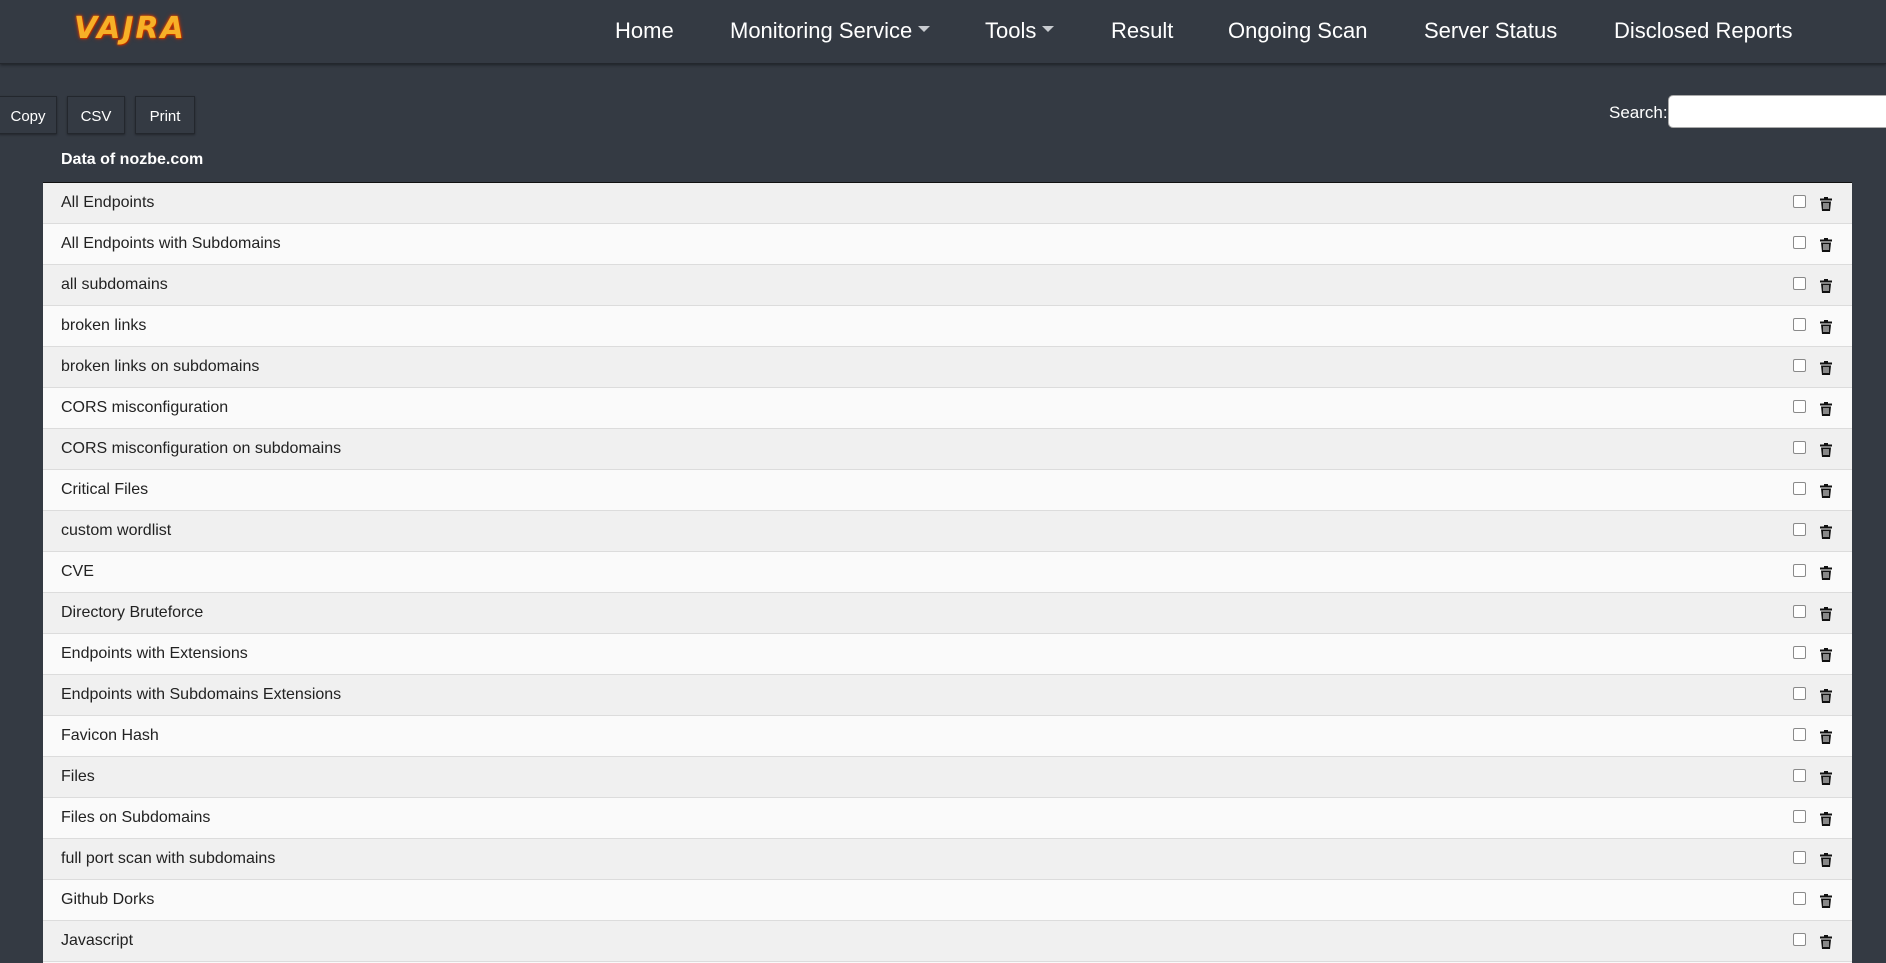 This screenshot has width=1886, height=963. Describe the element at coordinates (1011, 30) in the screenshot. I see `nav-tools-label: Tools` at that location.